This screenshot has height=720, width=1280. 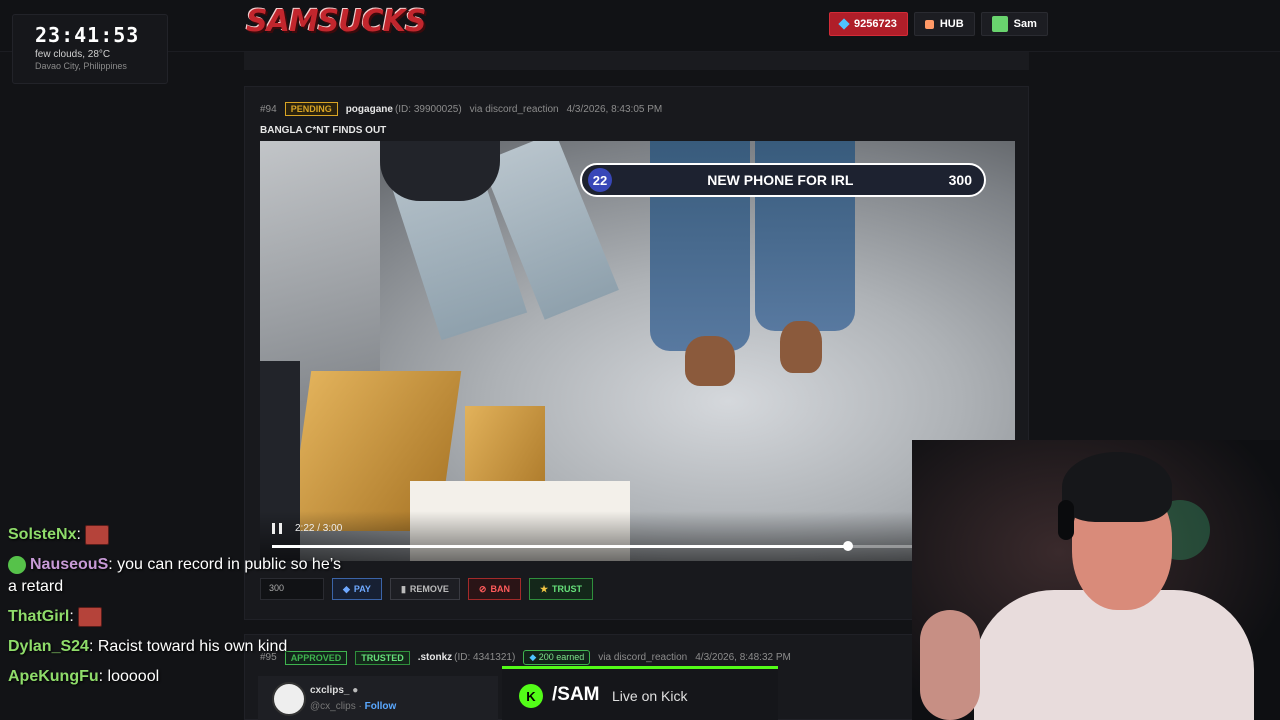 I want to click on points-button: 9256723, so click(x=868, y=24).